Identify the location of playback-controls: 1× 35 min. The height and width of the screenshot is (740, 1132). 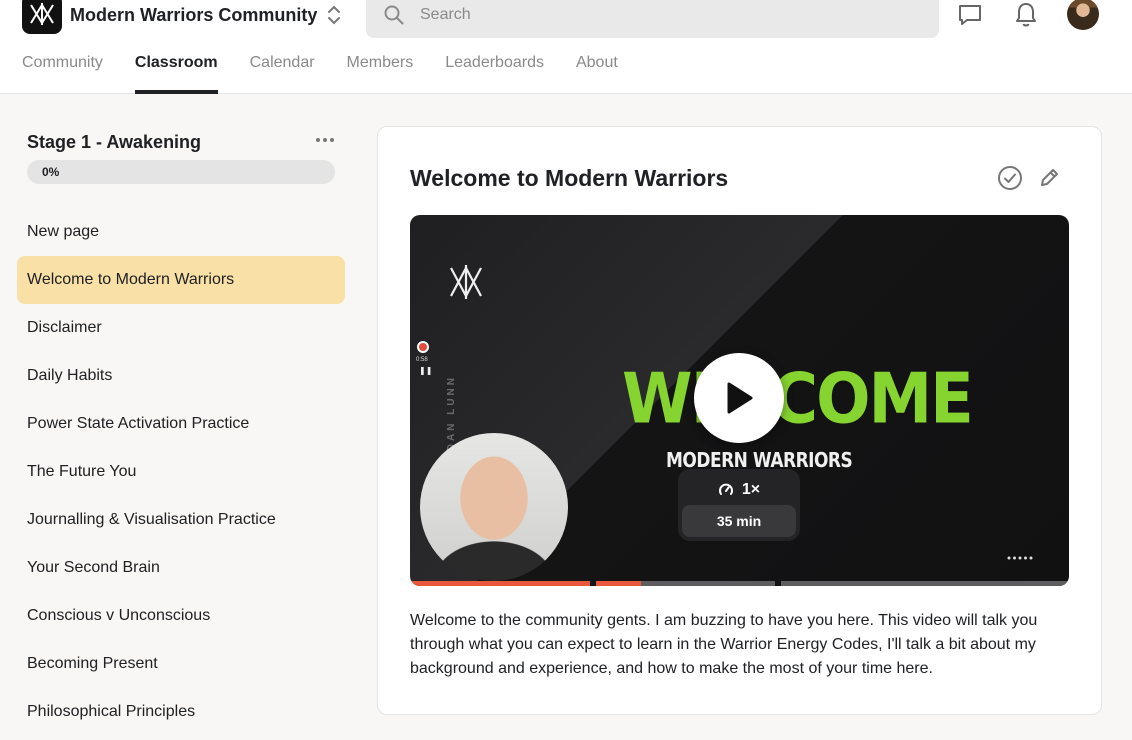
(739, 505).